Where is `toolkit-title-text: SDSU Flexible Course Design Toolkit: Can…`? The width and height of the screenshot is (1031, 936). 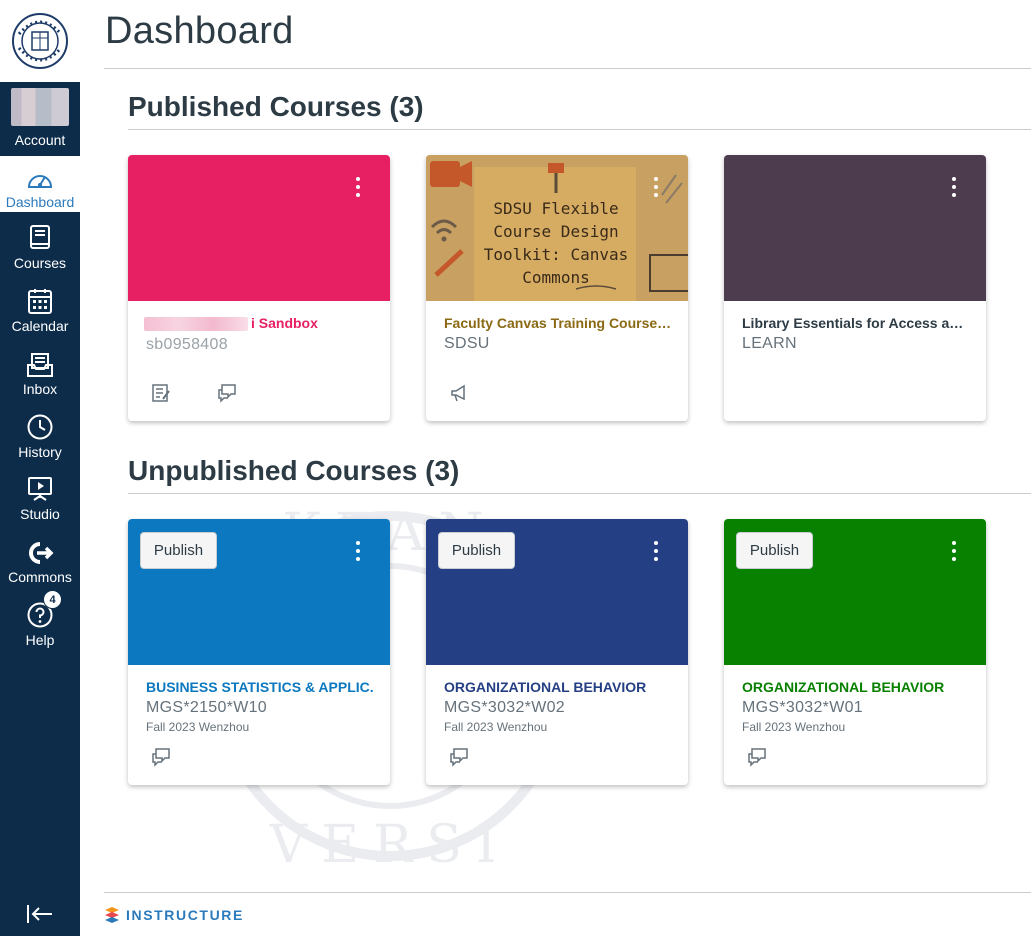 toolkit-title-text: SDSU Flexible Course Design Toolkit: Can… is located at coordinates (556, 243).